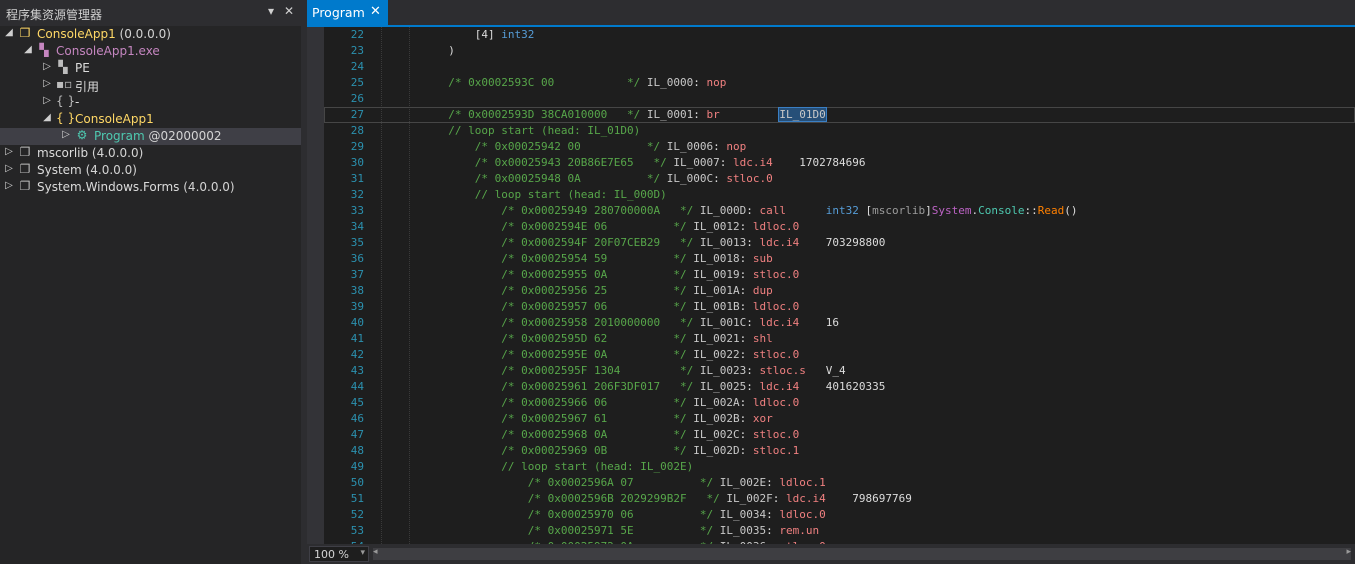  Describe the element at coordinates (362, 553) in the screenshot. I see `zoom-dropdown-icon: ▾` at that location.